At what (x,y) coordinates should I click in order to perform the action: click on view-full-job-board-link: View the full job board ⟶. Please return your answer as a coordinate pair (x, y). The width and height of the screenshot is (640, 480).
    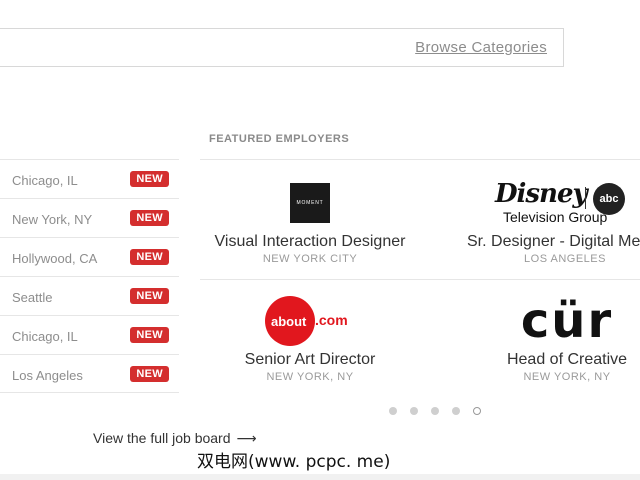
    Looking at the image, I should click on (175, 438).